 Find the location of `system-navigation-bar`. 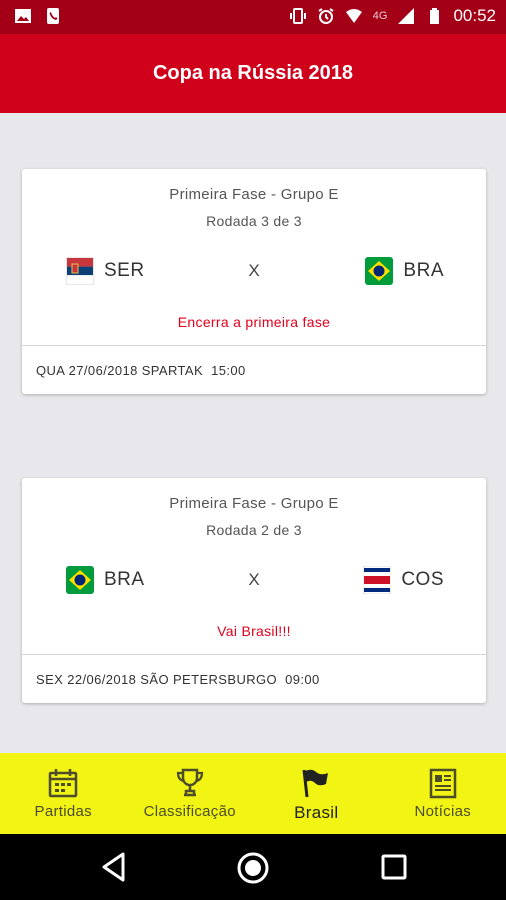

system-navigation-bar is located at coordinates (253, 867).